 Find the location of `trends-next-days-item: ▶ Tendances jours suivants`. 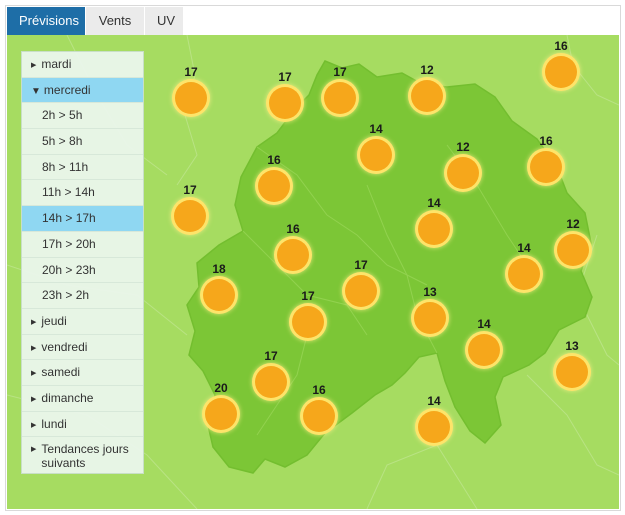

trends-next-days-item: ▶ Tendances jours suivants is located at coordinates (82, 455).